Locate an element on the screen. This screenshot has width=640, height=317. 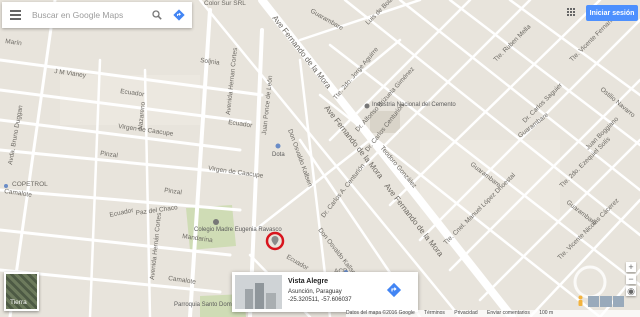
poi-dot-icon is located at coordinates (367, 106).